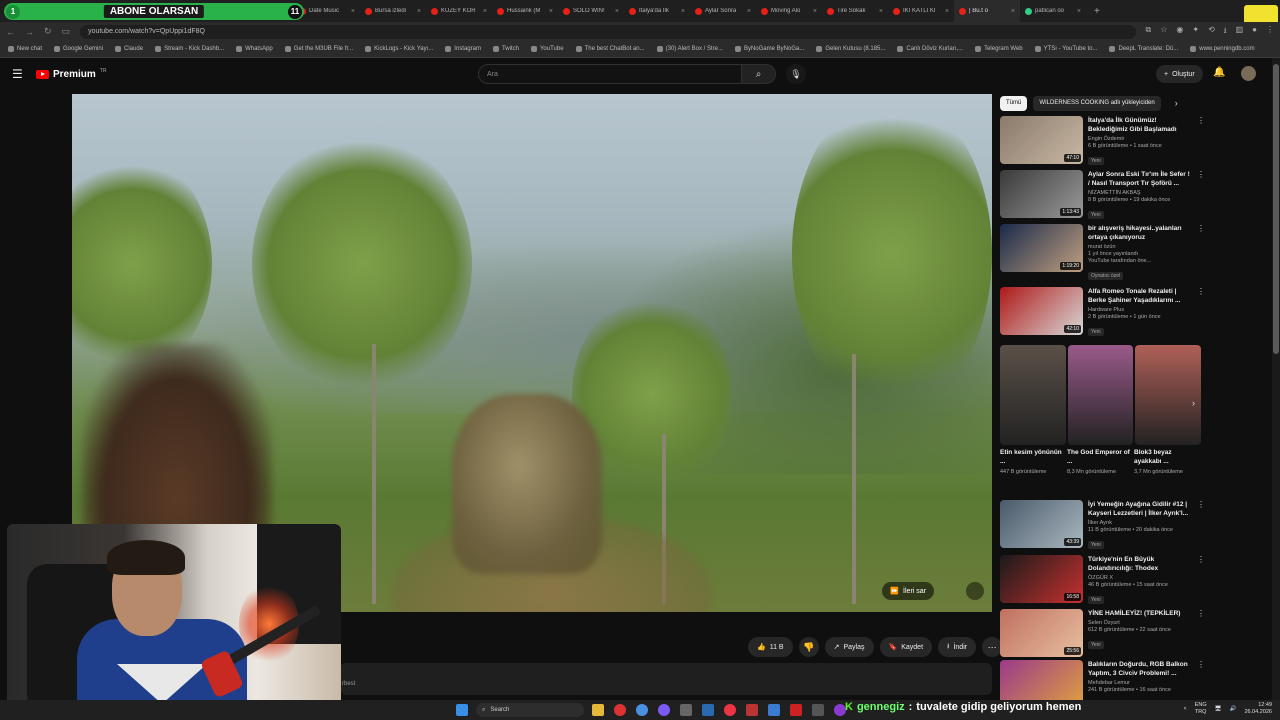 This screenshot has width=1280, height=720. I want to click on bookmark-item: Telegram Web, so click(999, 49).